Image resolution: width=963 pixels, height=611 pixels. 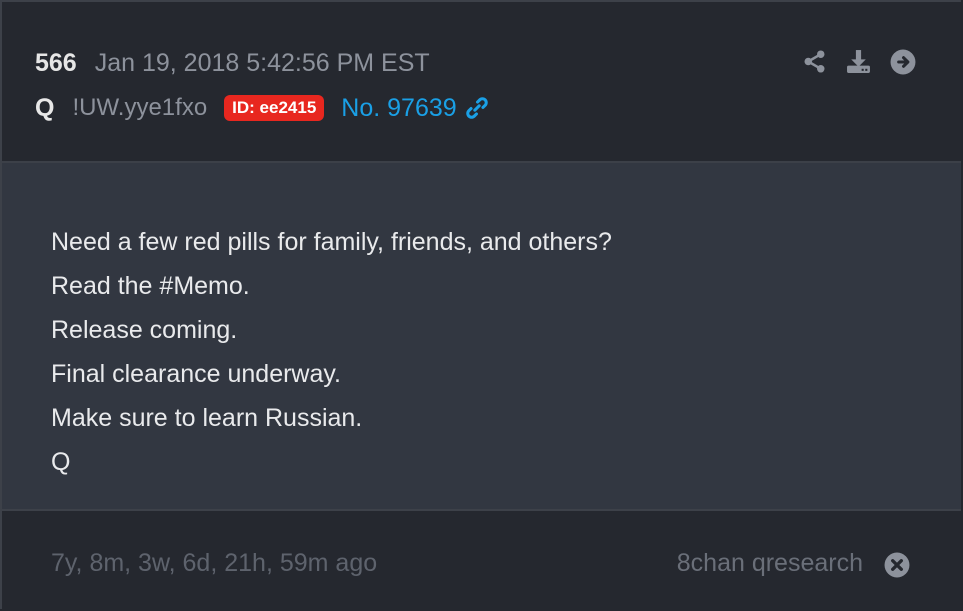 What do you see at coordinates (61, 462) in the screenshot?
I see `message-line: Q` at bounding box center [61, 462].